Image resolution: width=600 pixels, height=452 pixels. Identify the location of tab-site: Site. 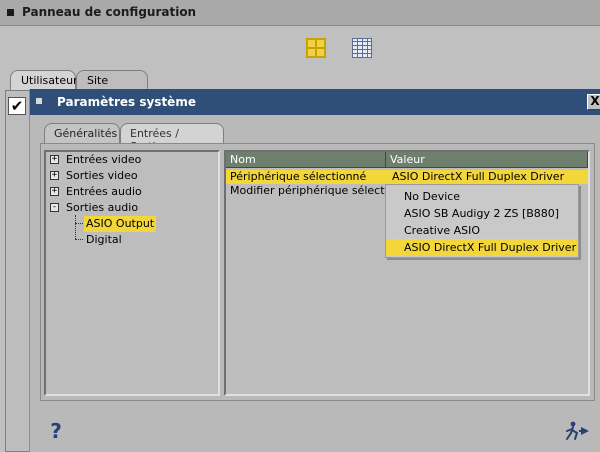
(112, 80).